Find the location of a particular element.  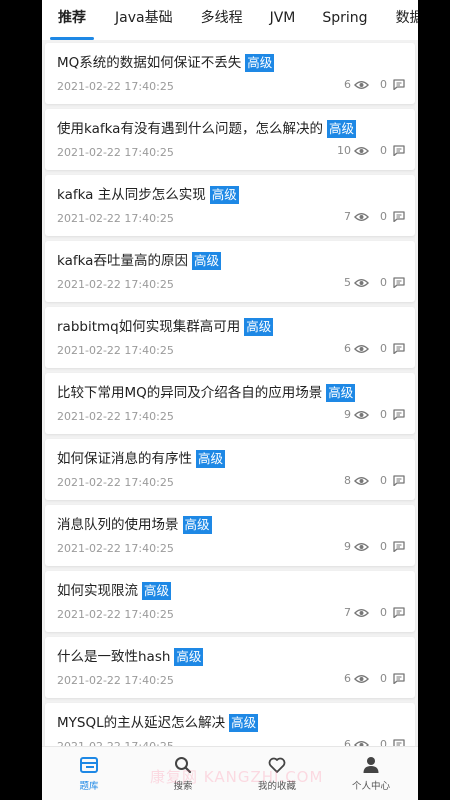

view-count: 5 is located at coordinates (347, 282).